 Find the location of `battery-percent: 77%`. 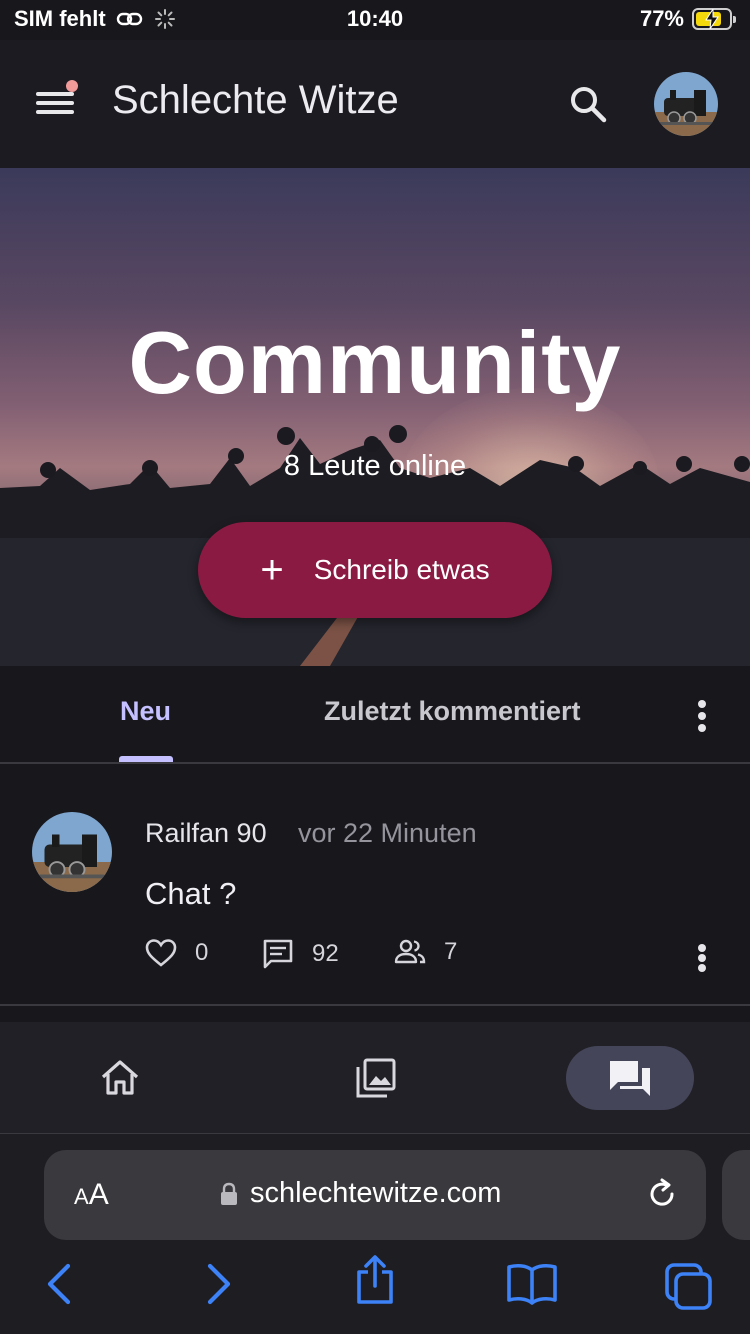

battery-percent: 77% is located at coordinates (661, 18).